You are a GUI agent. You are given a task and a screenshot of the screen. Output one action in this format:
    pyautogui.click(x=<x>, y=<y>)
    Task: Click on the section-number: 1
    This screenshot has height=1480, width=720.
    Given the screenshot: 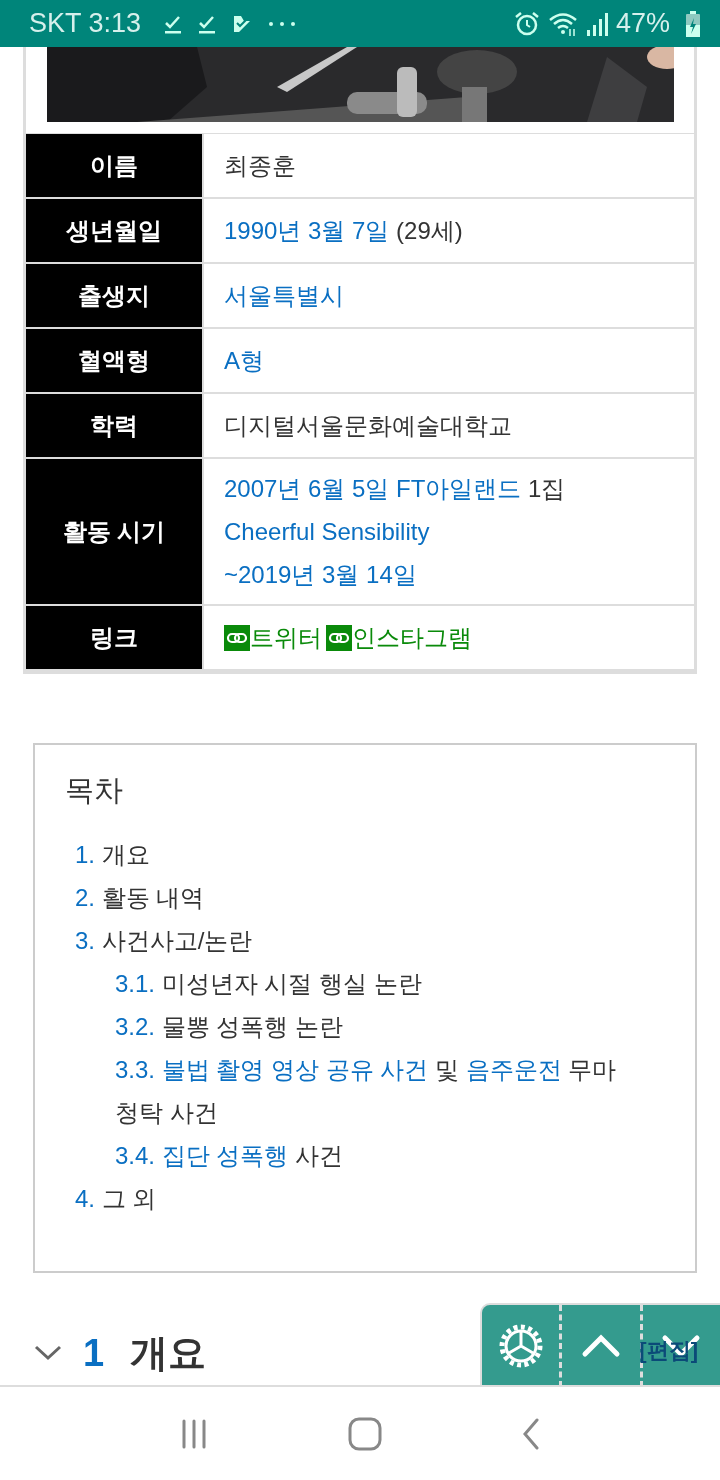 What is the action you would take?
    pyautogui.click(x=94, y=1353)
    